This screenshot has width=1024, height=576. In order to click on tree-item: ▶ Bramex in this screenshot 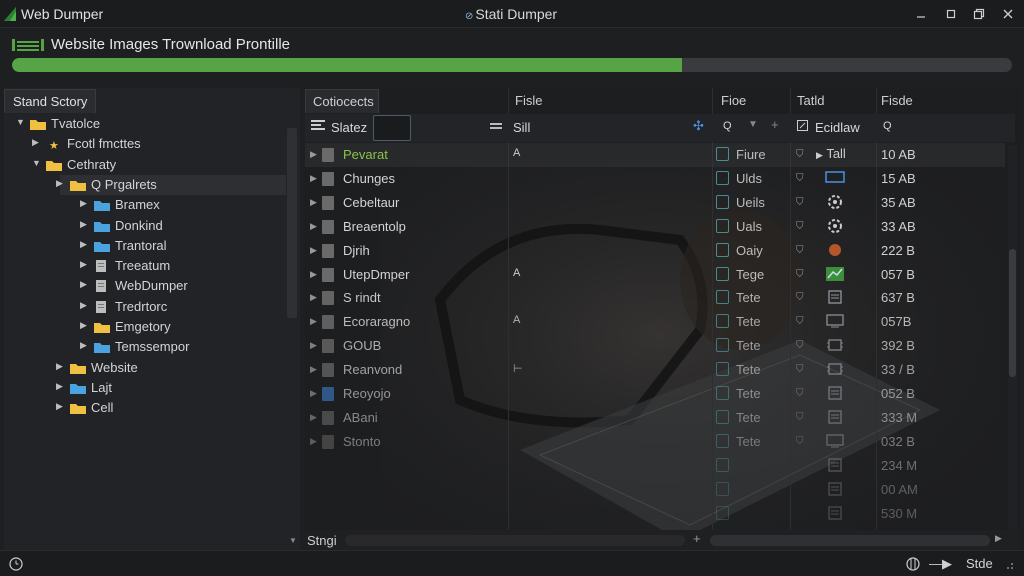, I will do `click(145, 205)`.